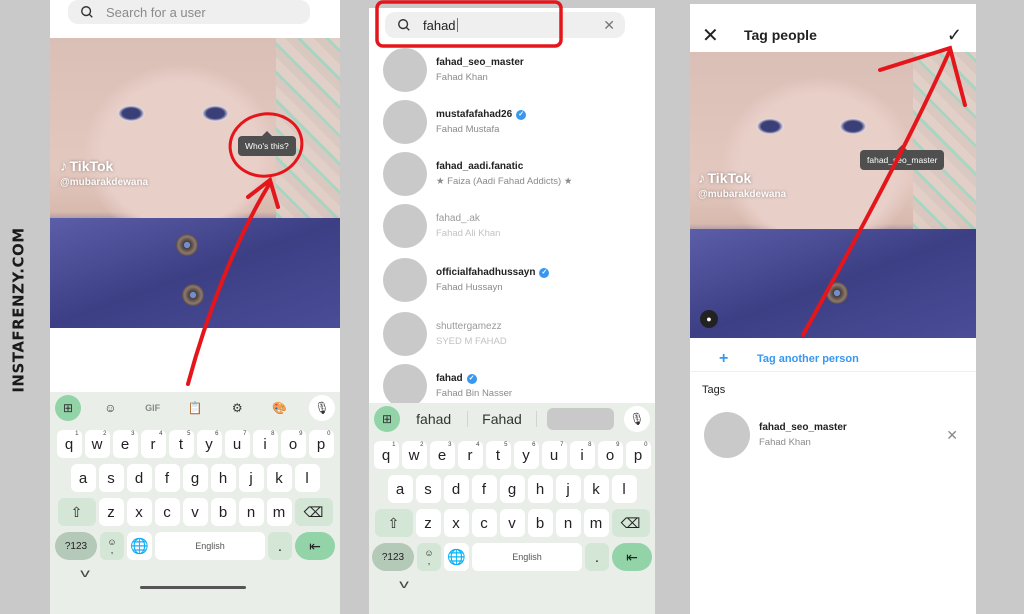 This screenshot has width=1024, height=614. What do you see at coordinates (609, 25) in the screenshot?
I see `clear-search-icon: ✕` at bounding box center [609, 25].